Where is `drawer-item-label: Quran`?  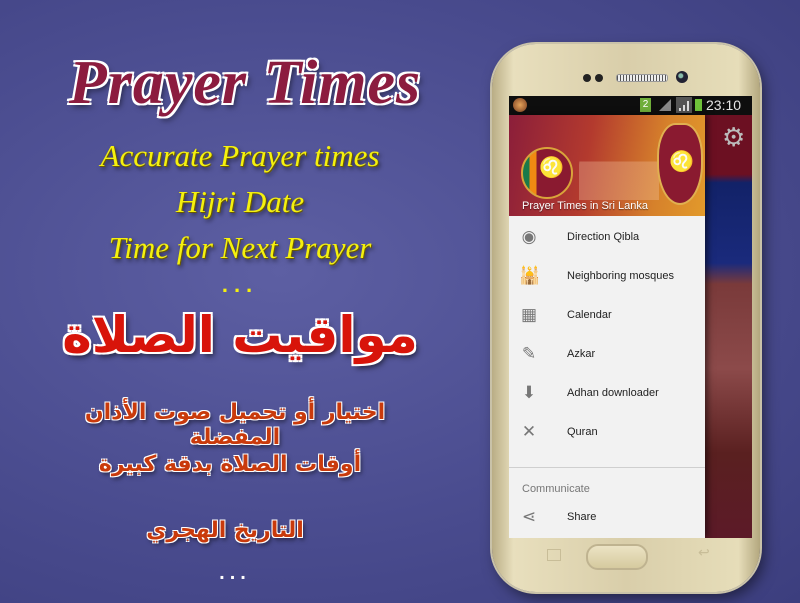
drawer-item-label: Quran is located at coordinates (582, 432).